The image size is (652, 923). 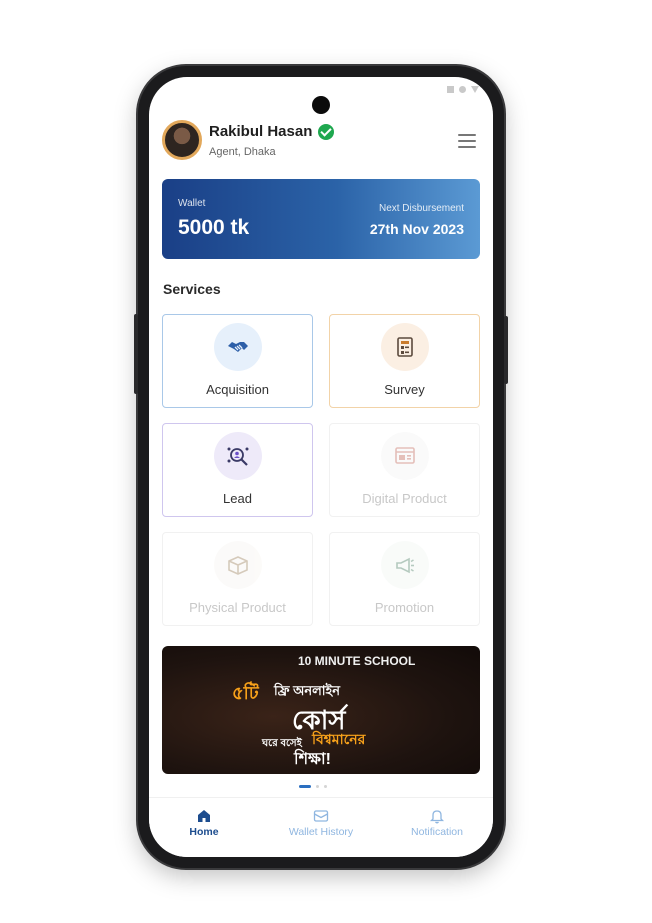 What do you see at coordinates (261, 131) in the screenshot?
I see `user-name: Rakibul Hasan` at bounding box center [261, 131].